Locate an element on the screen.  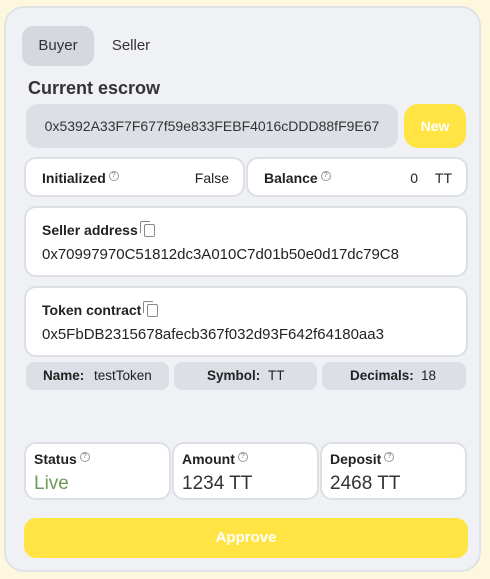
token-symbol-label: Symbol: is located at coordinates (234, 375).